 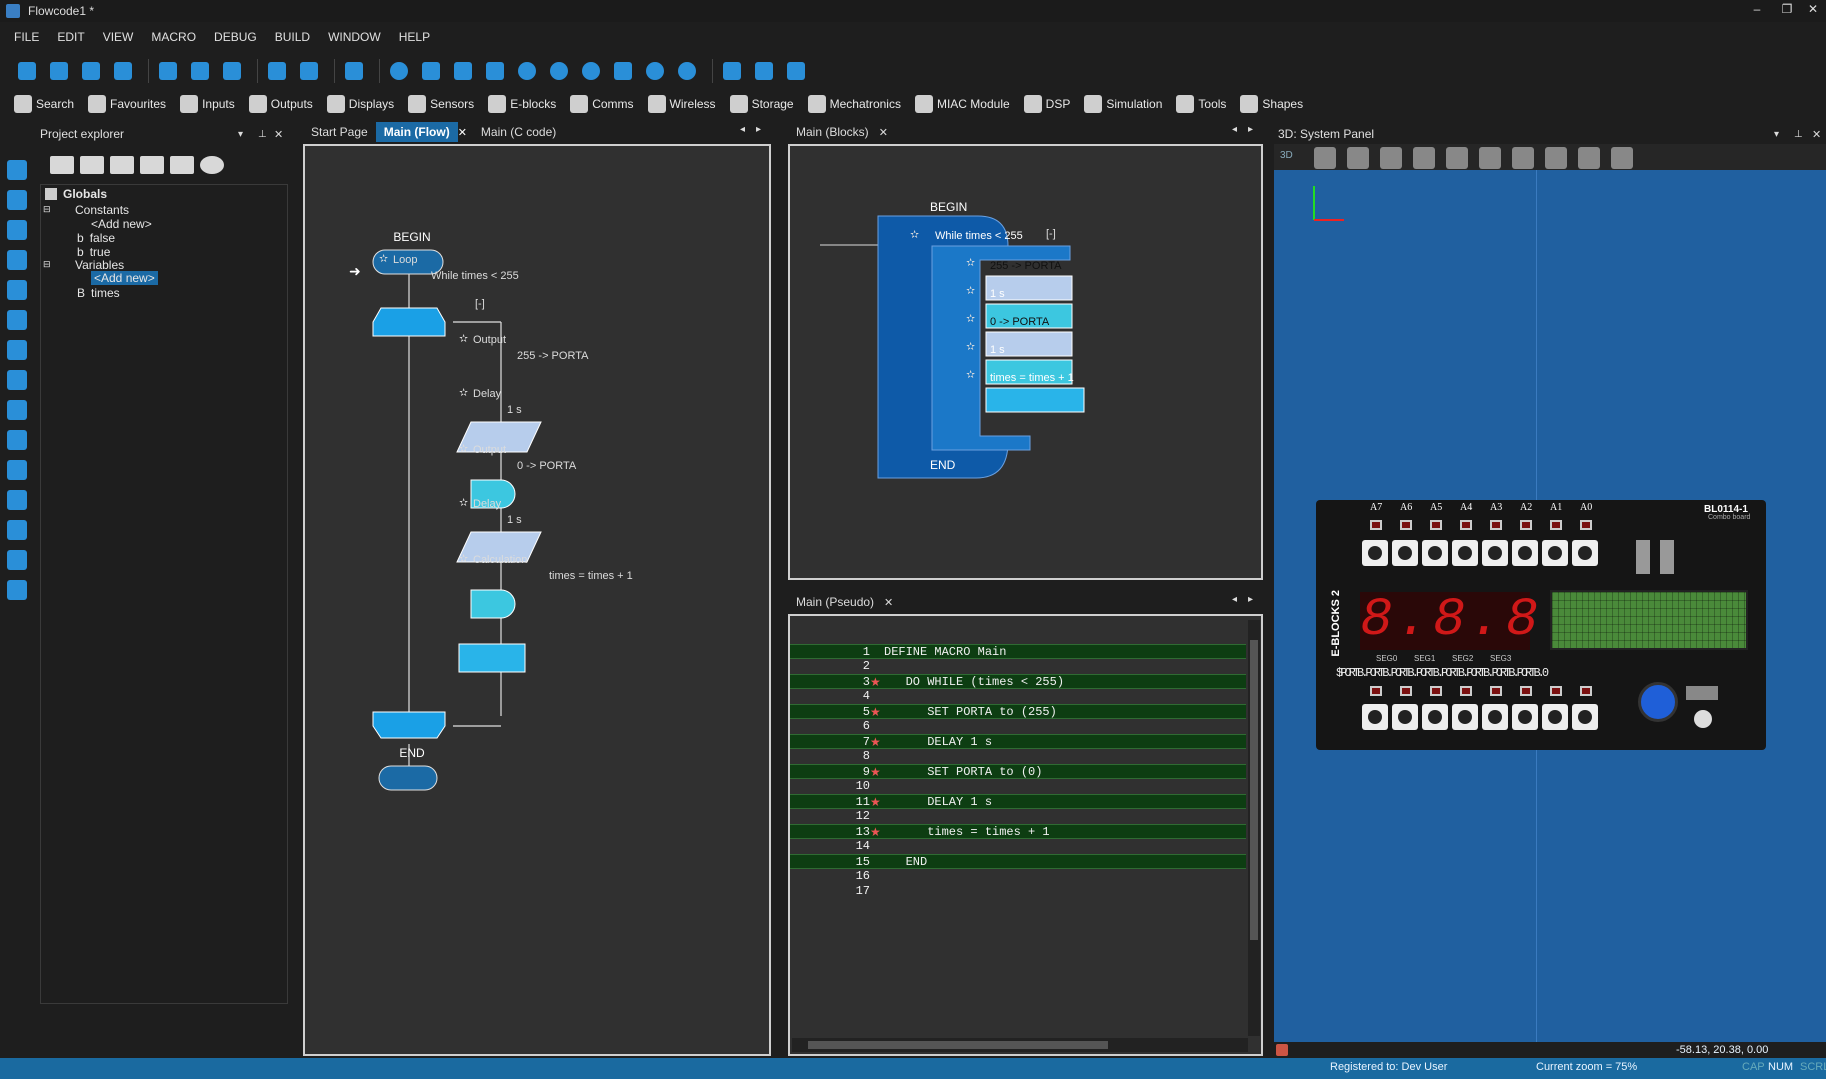 What do you see at coordinates (47, 209) in the screenshot?
I see `collapse-icon: ⊟` at bounding box center [47, 209].